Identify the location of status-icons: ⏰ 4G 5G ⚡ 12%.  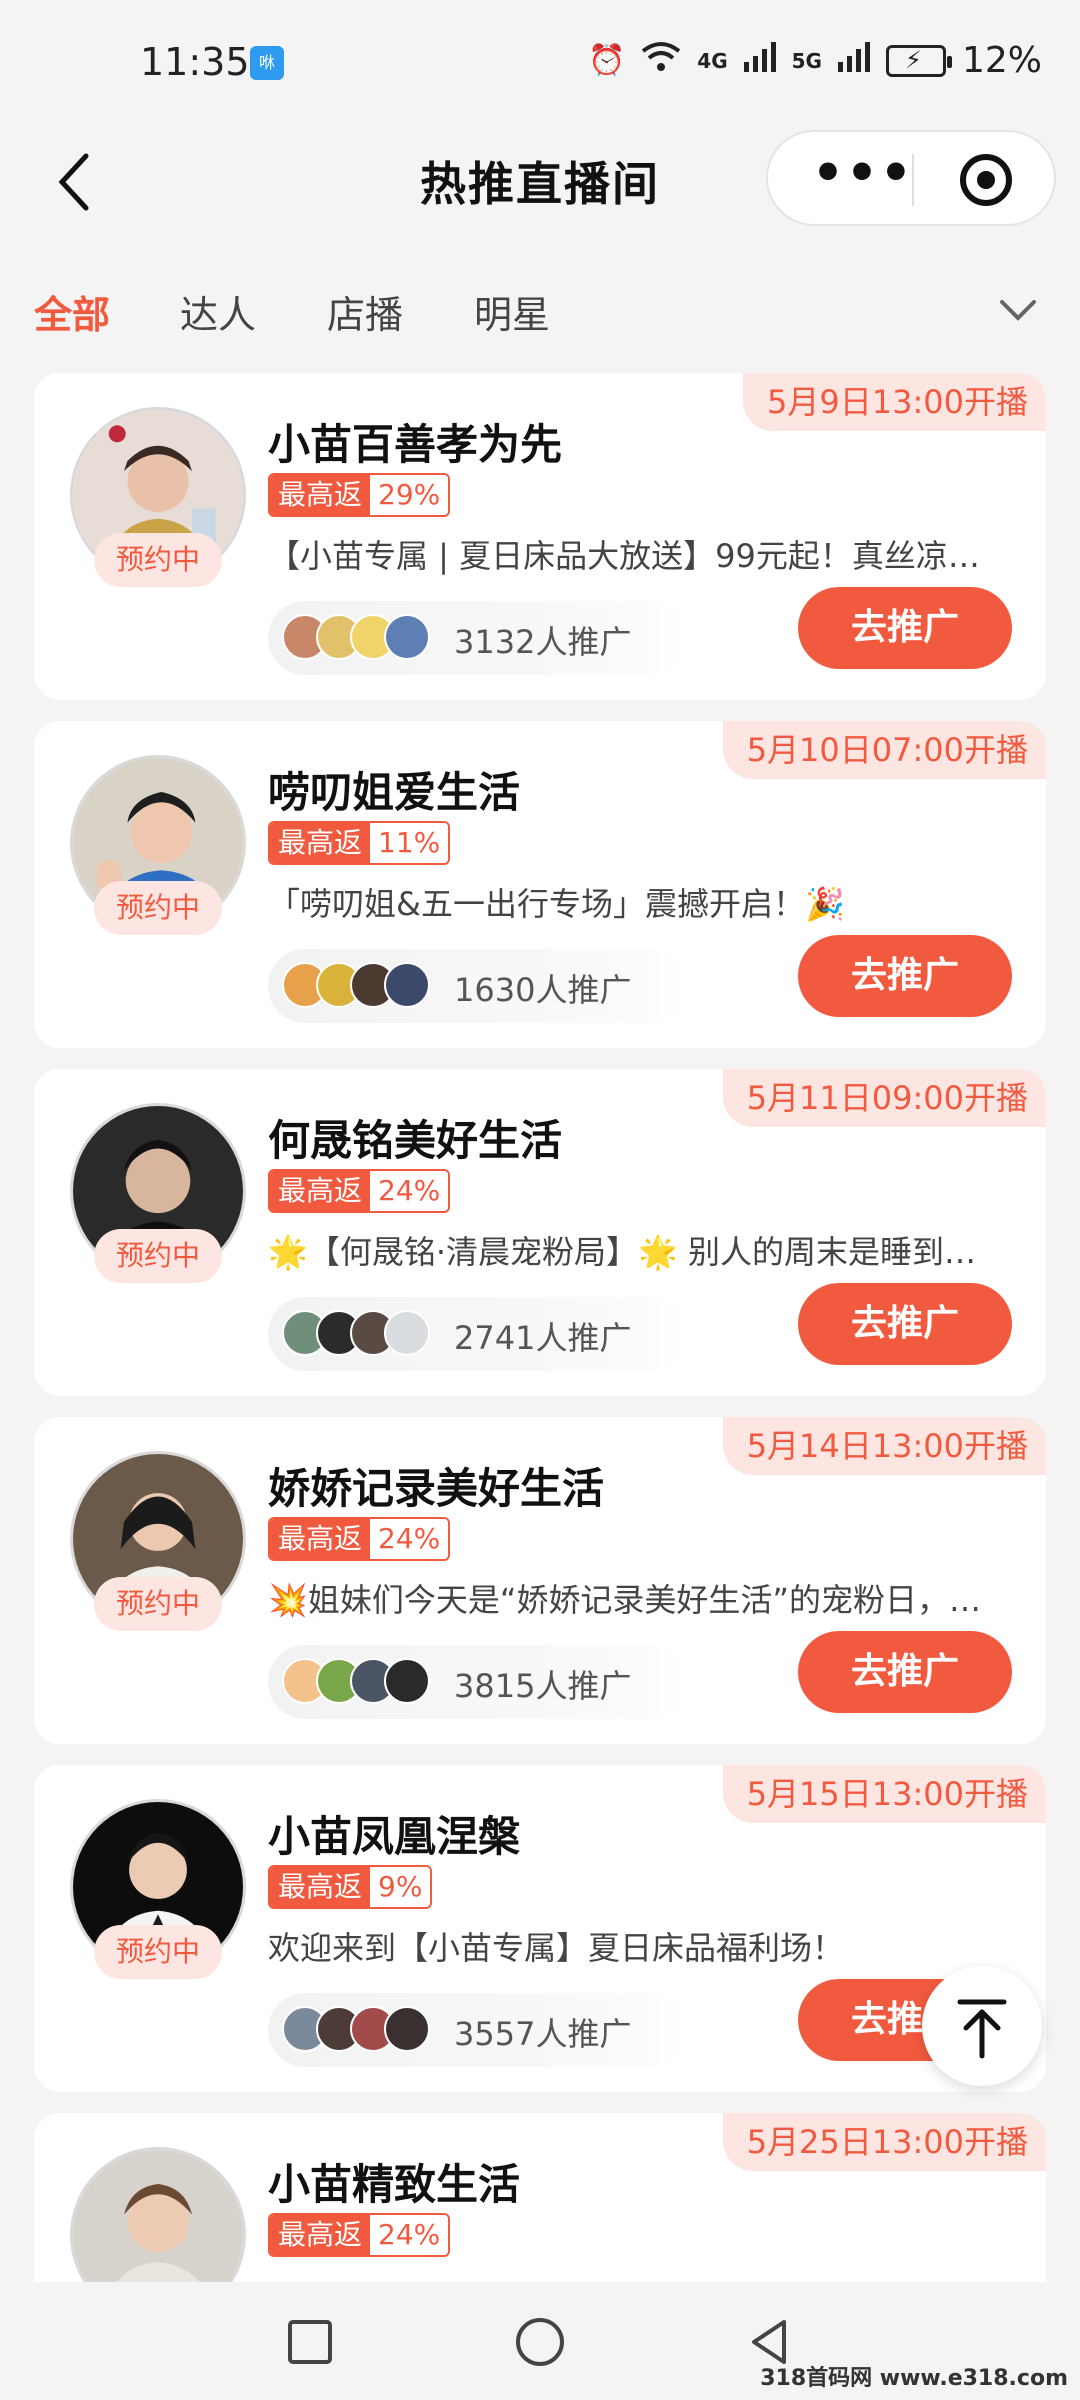
(815, 60).